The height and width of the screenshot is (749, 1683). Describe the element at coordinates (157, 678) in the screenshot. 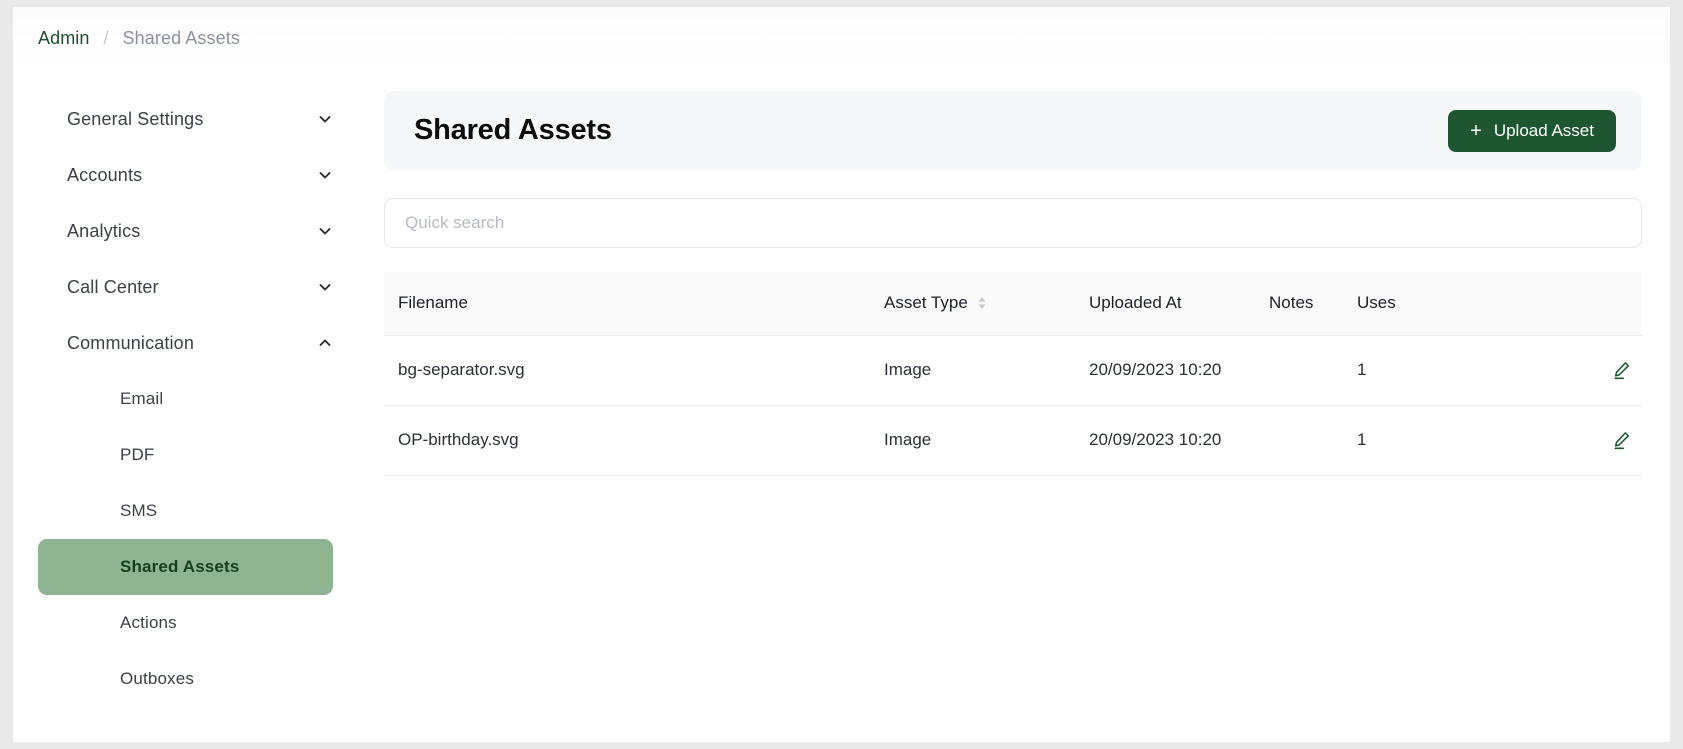

I see `sidebar-item-label: Outboxes` at that location.